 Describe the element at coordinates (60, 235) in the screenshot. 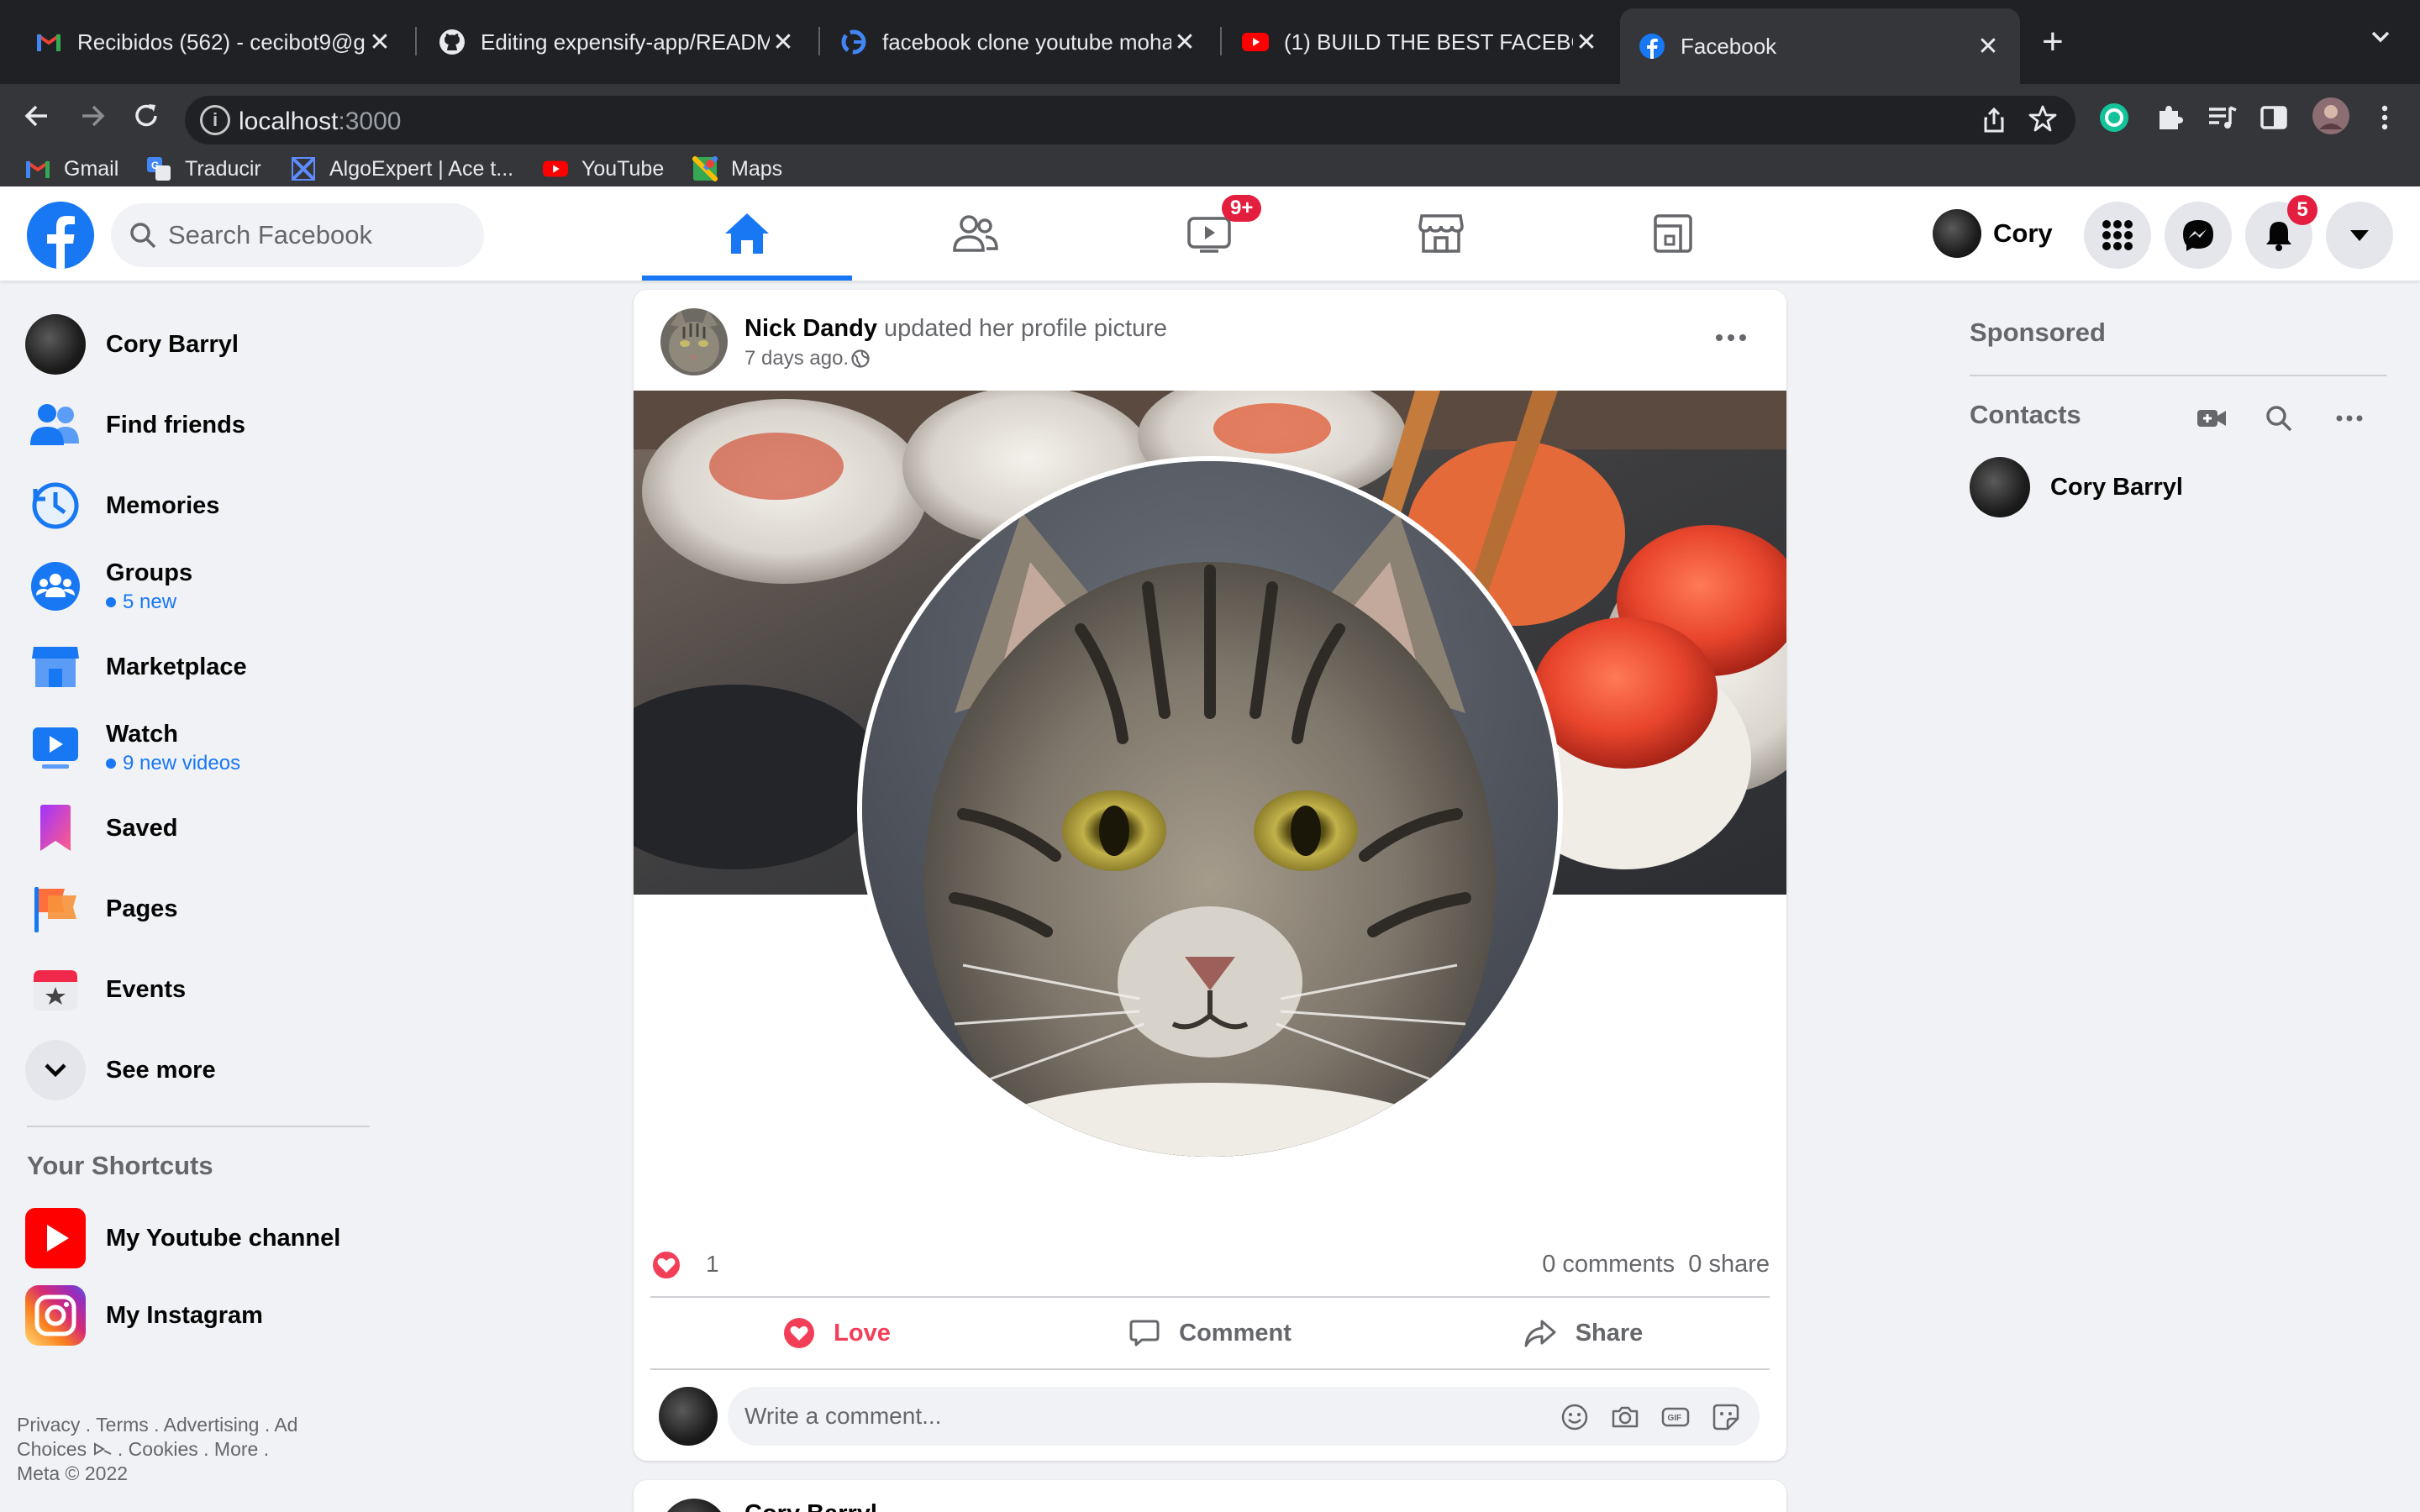

I see `facebook-logo` at that location.